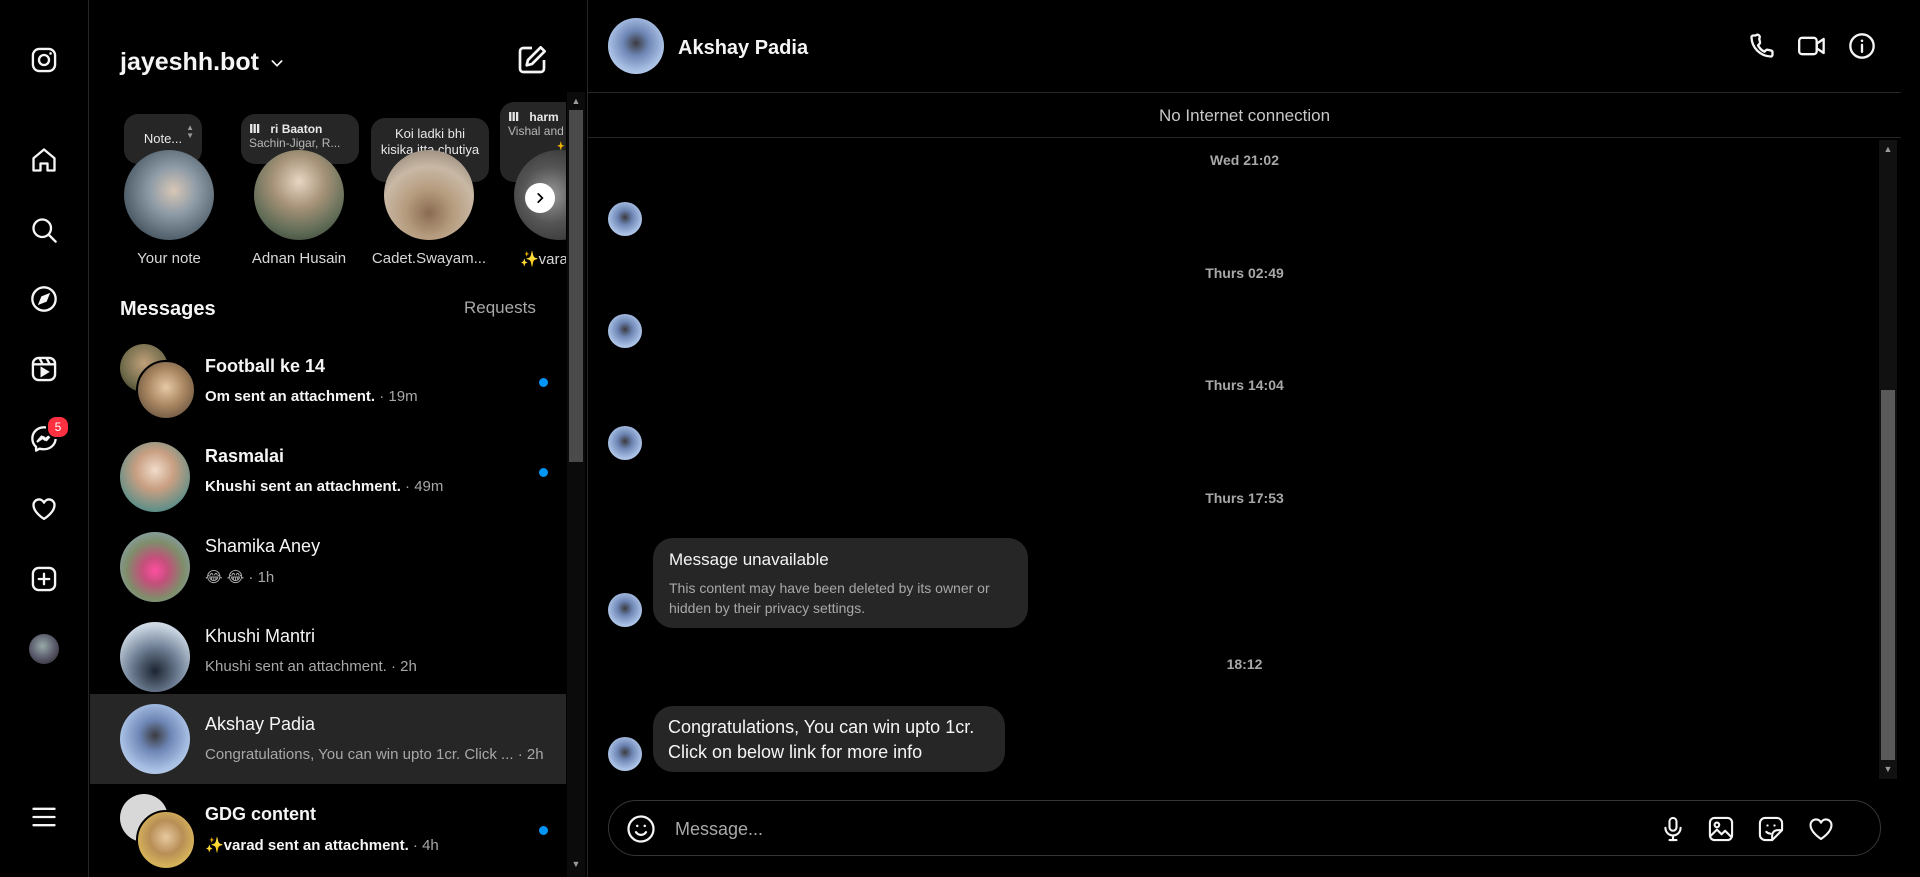 The height and width of the screenshot is (877, 1920). What do you see at coordinates (311, 666) in the screenshot?
I see `conversation-preview: Khushi sent an attachment. · 2h` at bounding box center [311, 666].